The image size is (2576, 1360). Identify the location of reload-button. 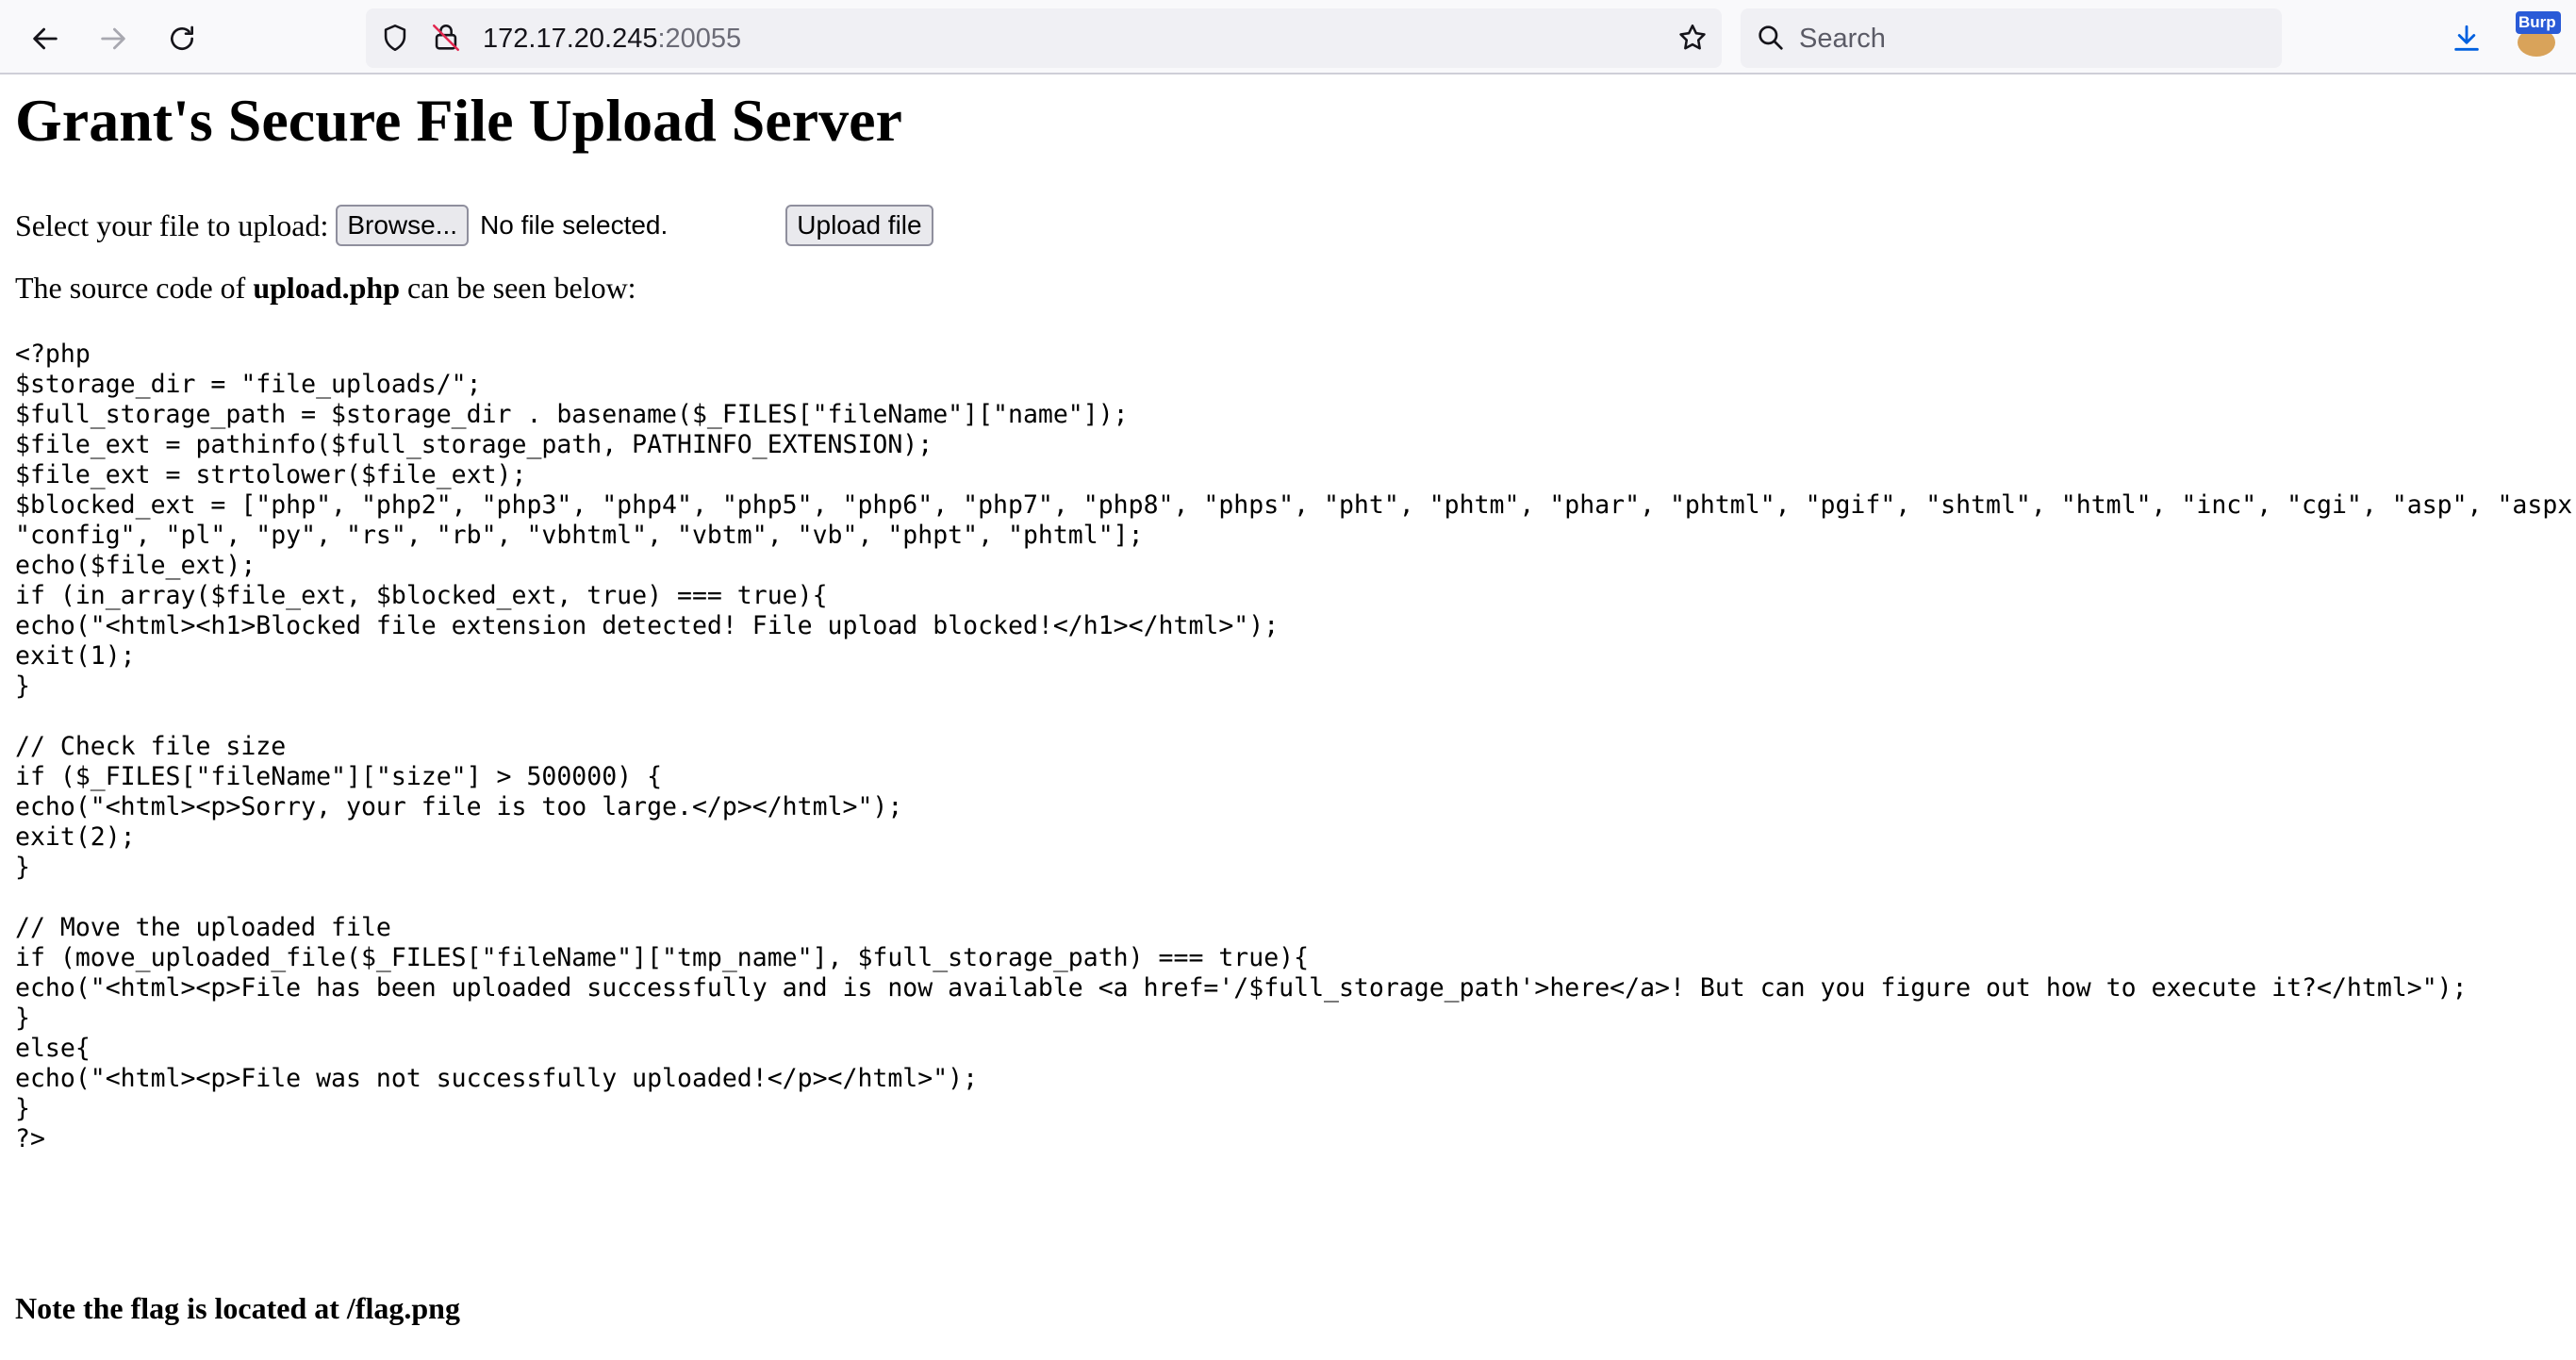
(182, 38).